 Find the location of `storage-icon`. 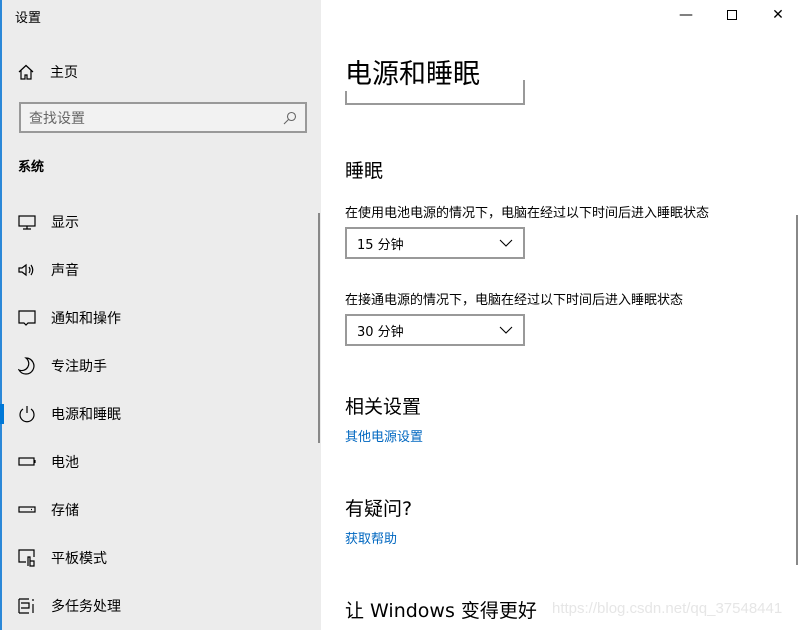

storage-icon is located at coordinates (27, 509).